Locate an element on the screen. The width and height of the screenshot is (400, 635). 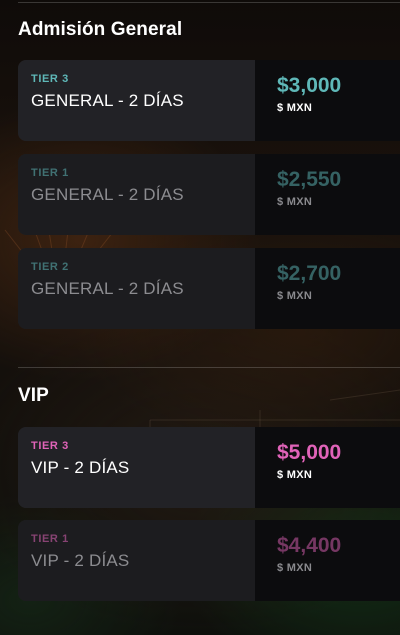
tier-label: TIER 2 is located at coordinates (50, 267).